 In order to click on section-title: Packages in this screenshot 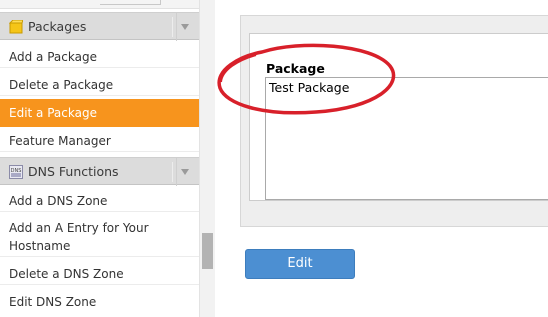, I will do `click(57, 26)`.